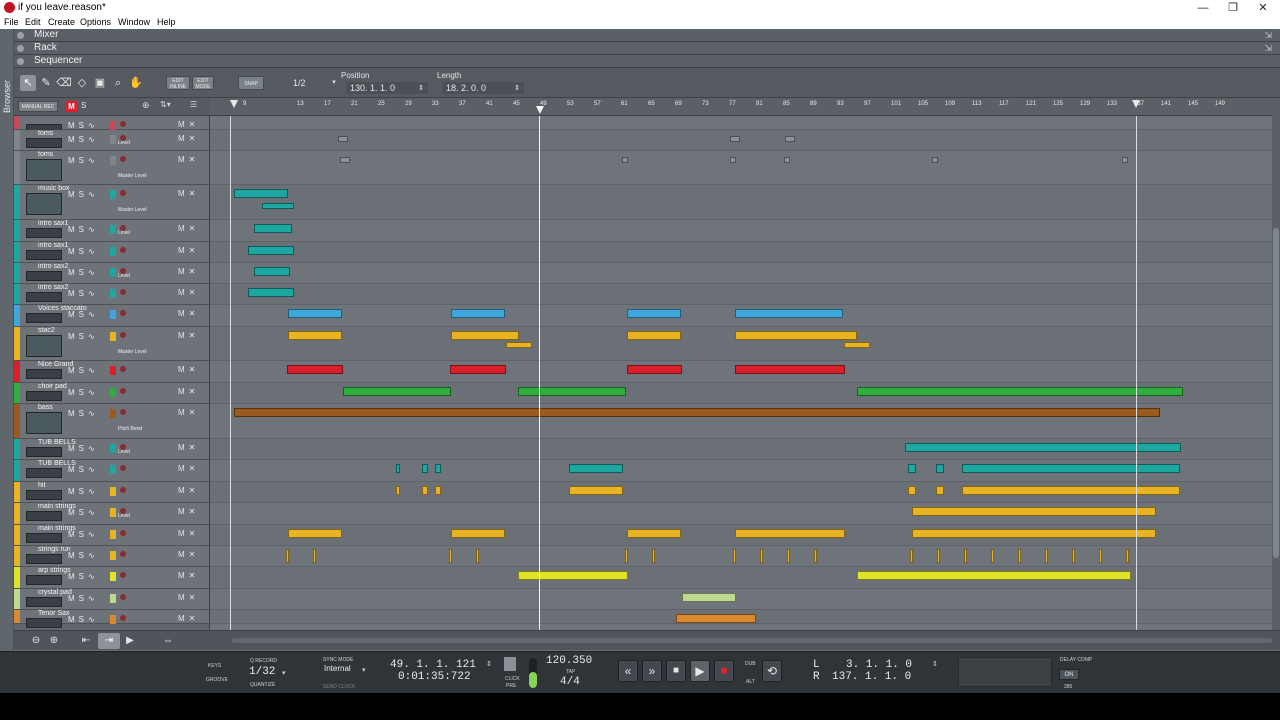  What do you see at coordinates (111, 294) in the screenshot?
I see `track-header: intro sax2 MS∿ M✕` at bounding box center [111, 294].